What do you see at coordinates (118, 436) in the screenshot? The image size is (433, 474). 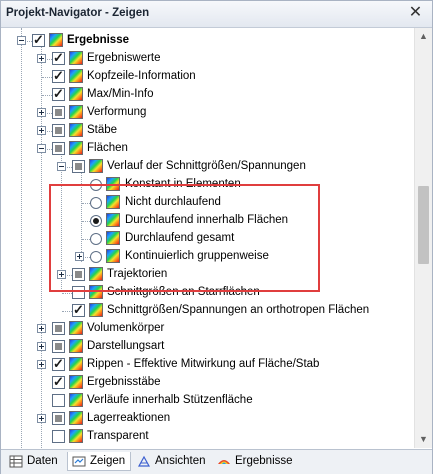 I see `tree-item-label: Transparent` at bounding box center [118, 436].